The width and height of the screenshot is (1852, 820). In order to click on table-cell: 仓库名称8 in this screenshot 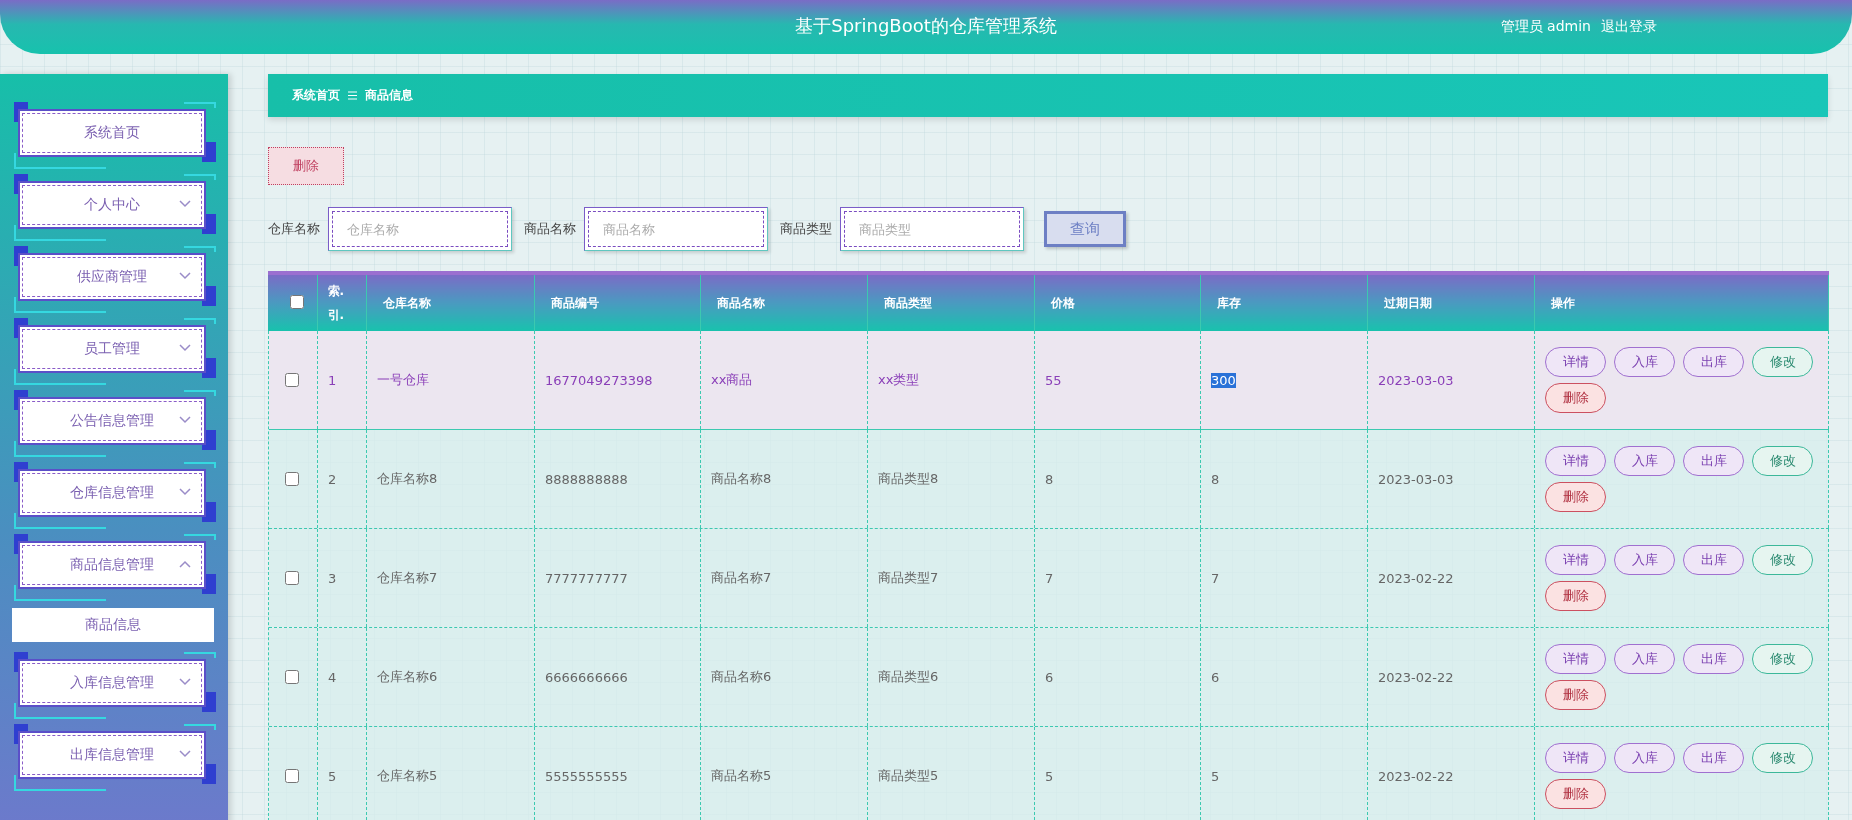, I will do `click(407, 479)`.